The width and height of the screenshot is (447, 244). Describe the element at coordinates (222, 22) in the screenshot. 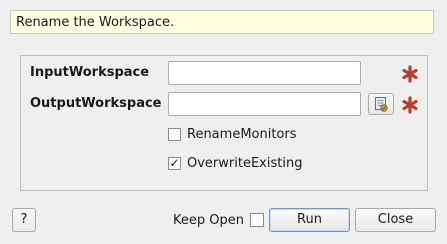

I see `algorithm-description: Rename the Workspace.` at that location.